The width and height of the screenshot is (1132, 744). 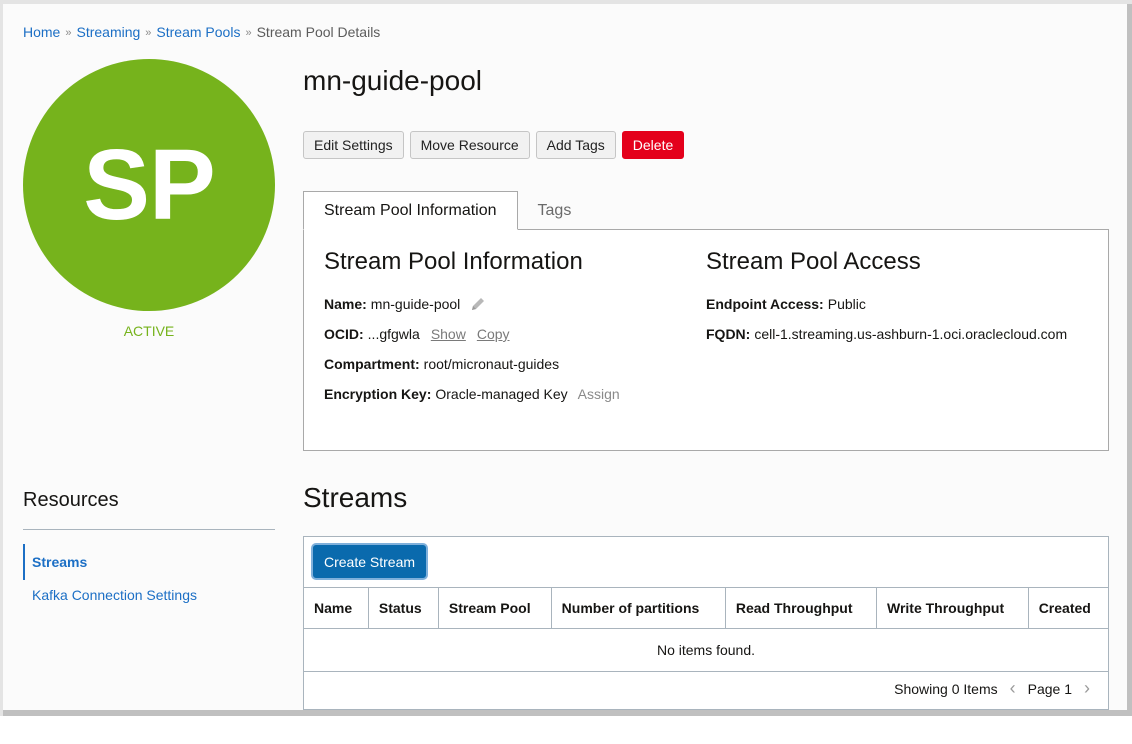 What do you see at coordinates (1013, 688) in the screenshot?
I see `chevron-left-icon: ‹` at bounding box center [1013, 688].